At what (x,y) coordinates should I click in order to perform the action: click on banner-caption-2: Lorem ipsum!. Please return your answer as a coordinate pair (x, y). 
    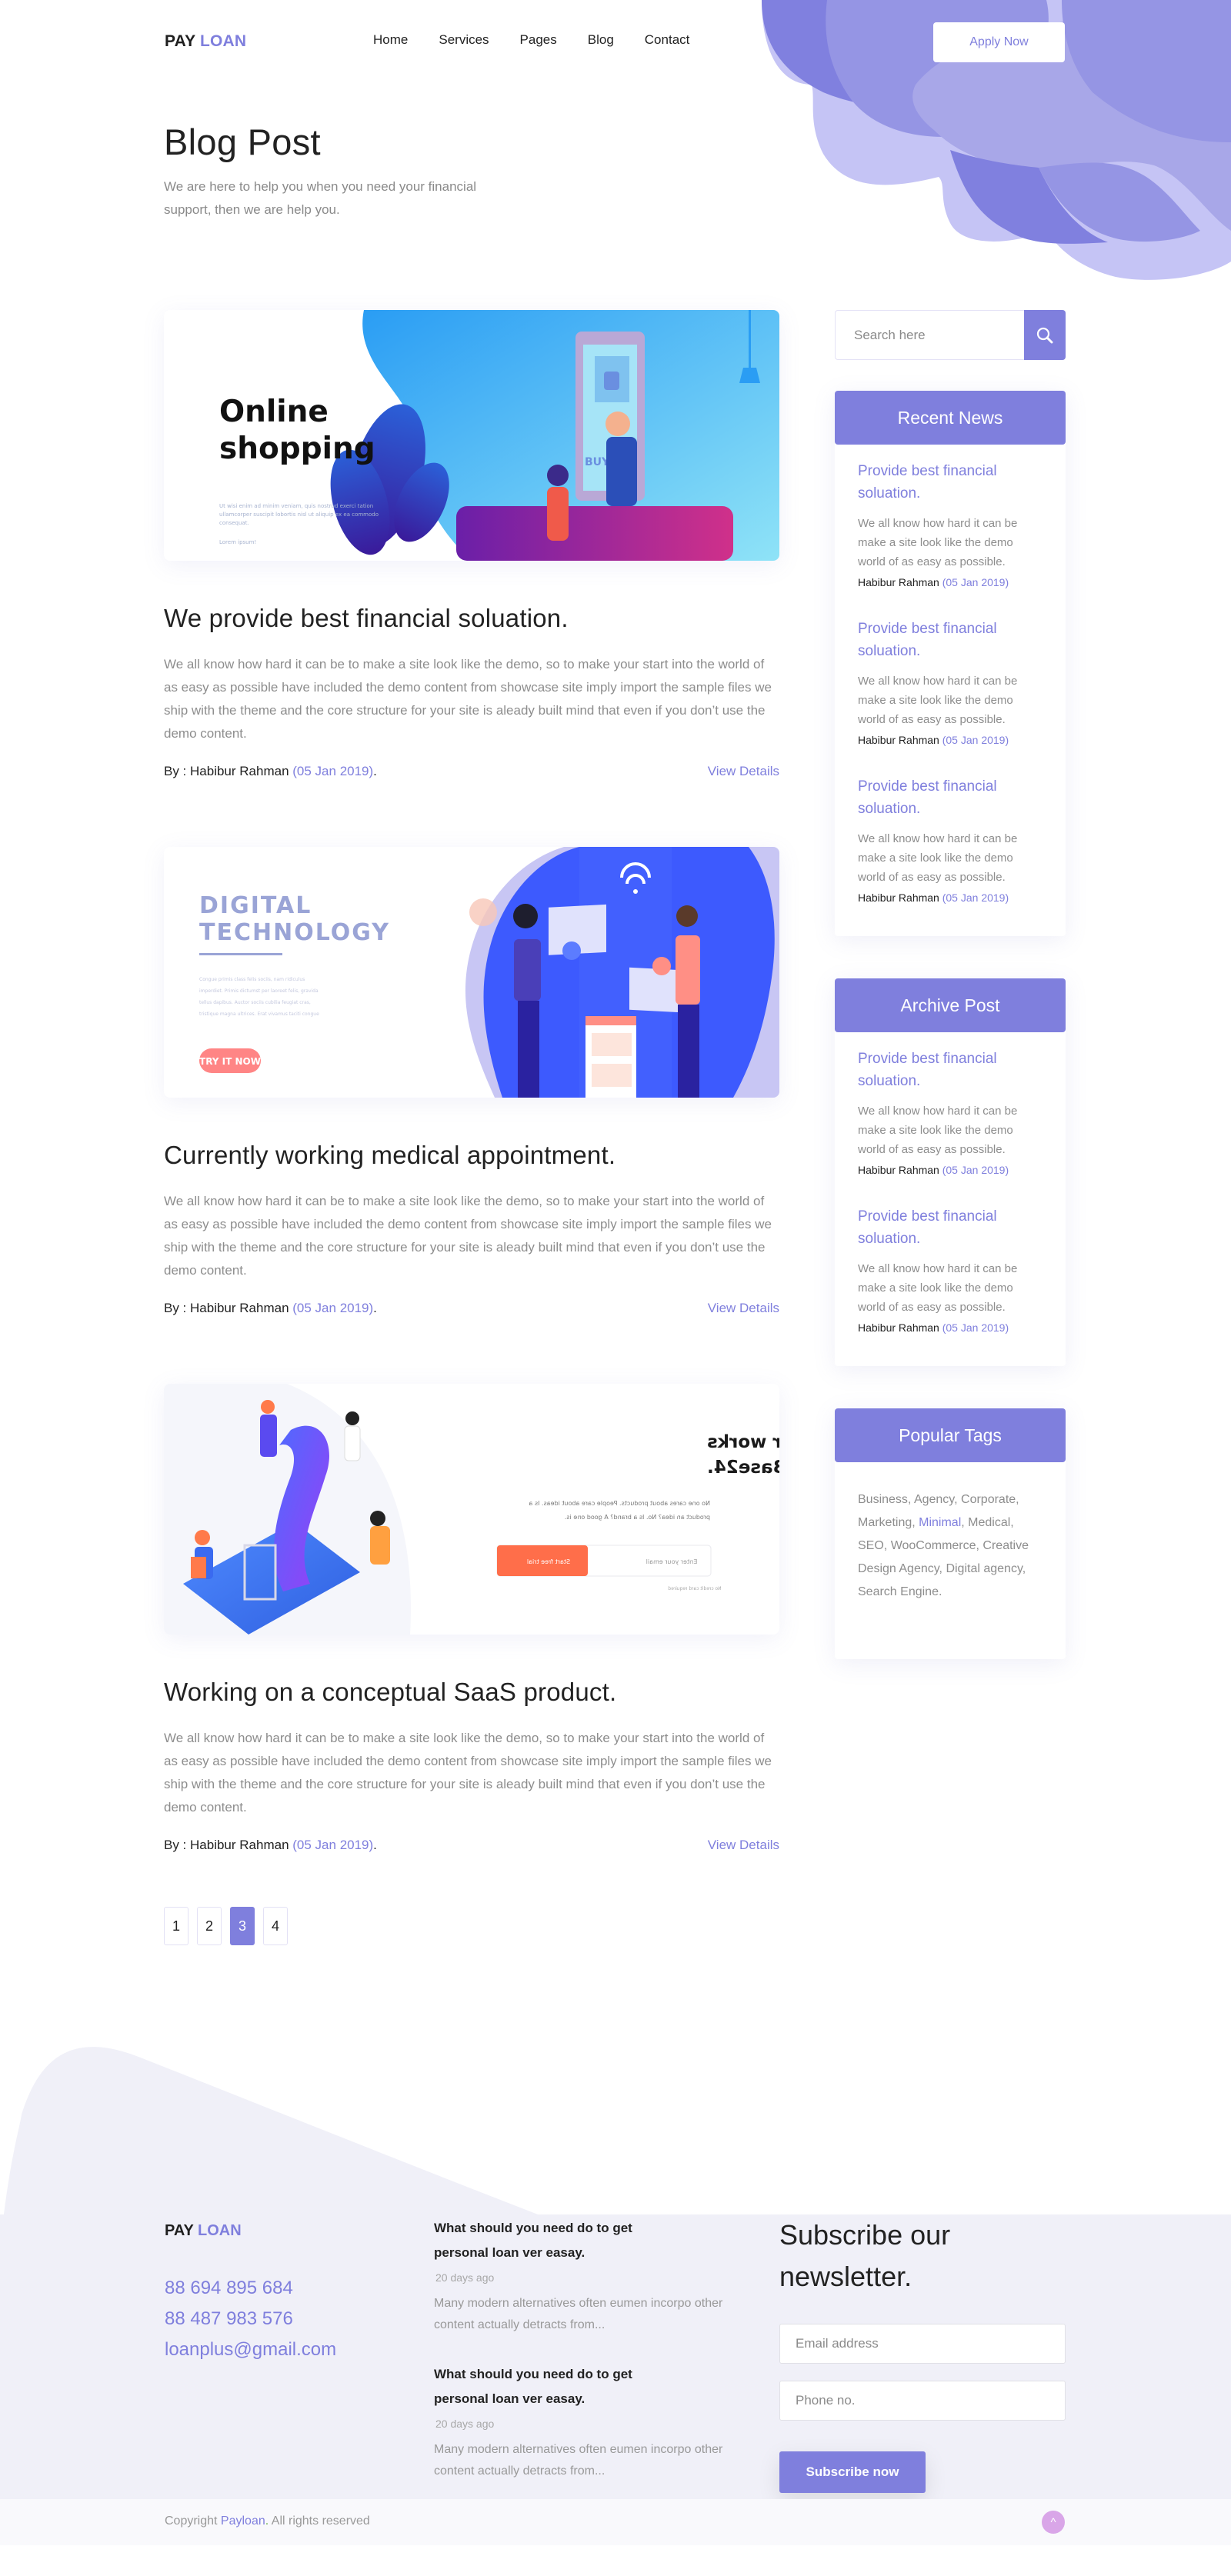
    Looking at the image, I should click on (237, 542).